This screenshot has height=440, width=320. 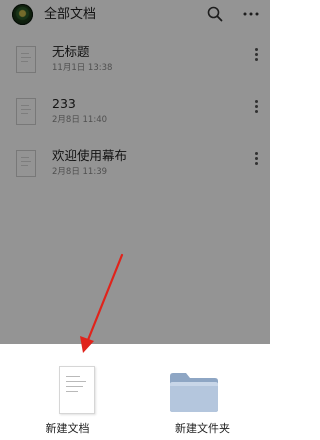 I want to click on new-document-button: 新建文档, so click(x=67, y=392).